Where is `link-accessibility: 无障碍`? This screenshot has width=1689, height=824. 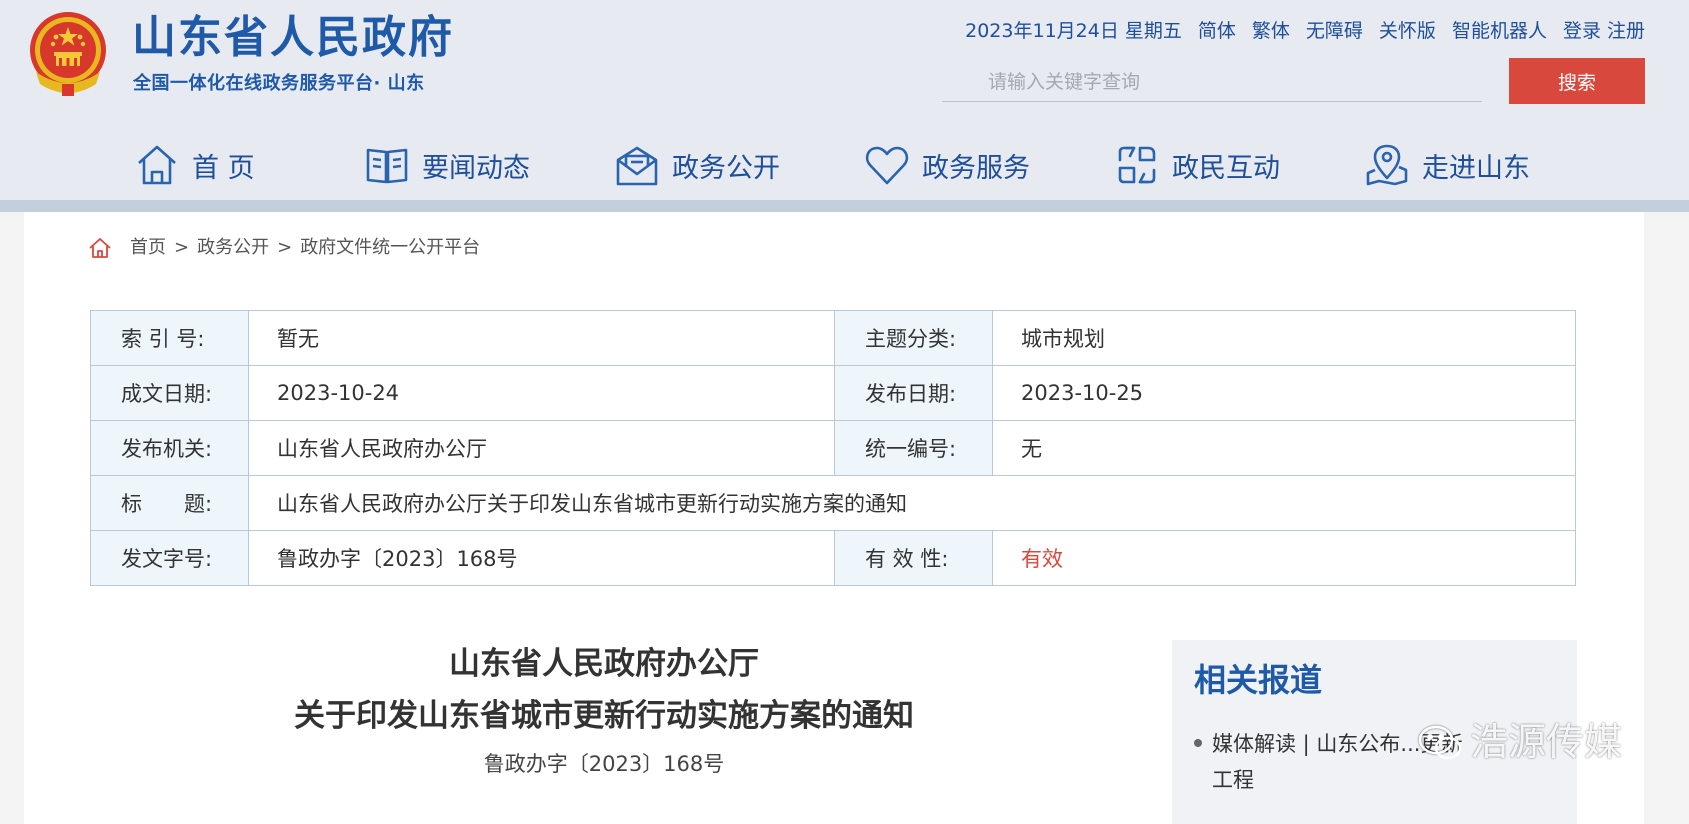 link-accessibility: 无障碍 is located at coordinates (1334, 31).